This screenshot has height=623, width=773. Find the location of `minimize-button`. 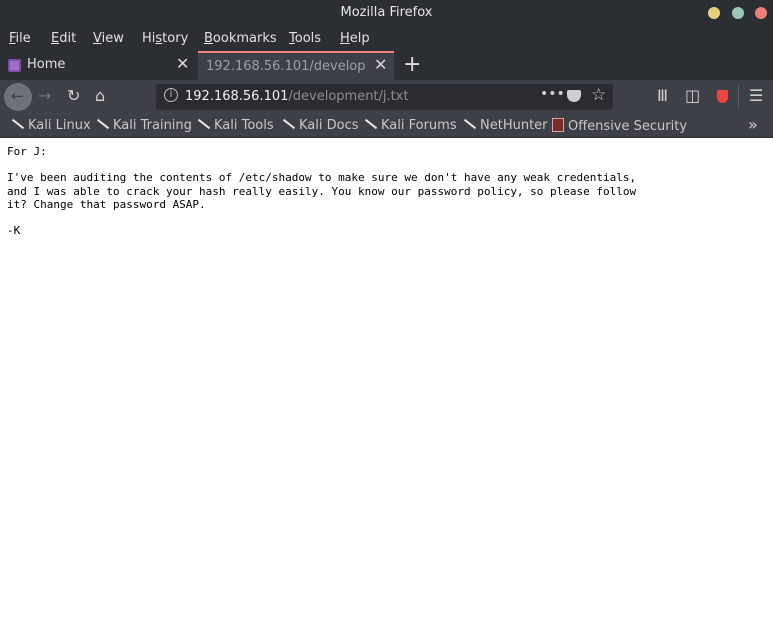

minimize-button is located at coordinates (714, 13).